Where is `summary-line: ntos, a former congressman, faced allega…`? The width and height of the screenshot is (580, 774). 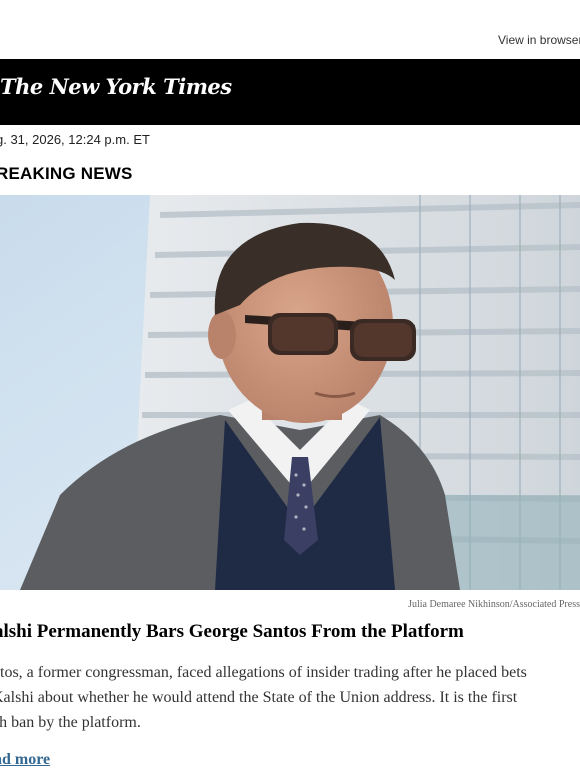
summary-line: ntos, a former congressman, faced allega… is located at coordinates (263, 672).